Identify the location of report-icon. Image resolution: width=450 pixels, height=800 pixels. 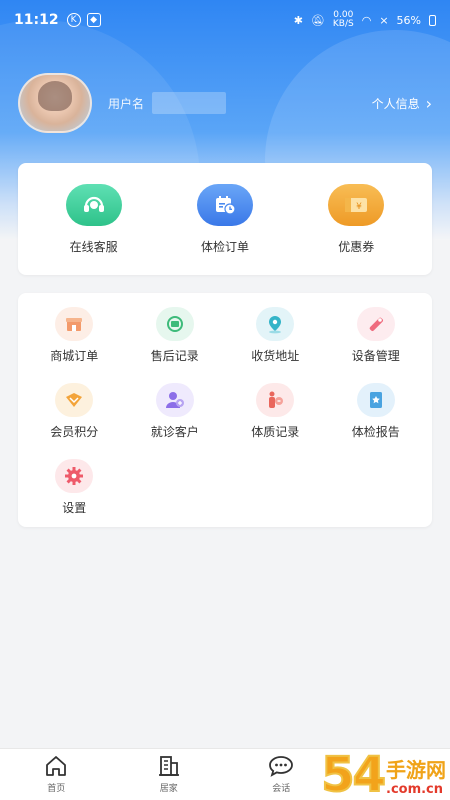
(375, 400).